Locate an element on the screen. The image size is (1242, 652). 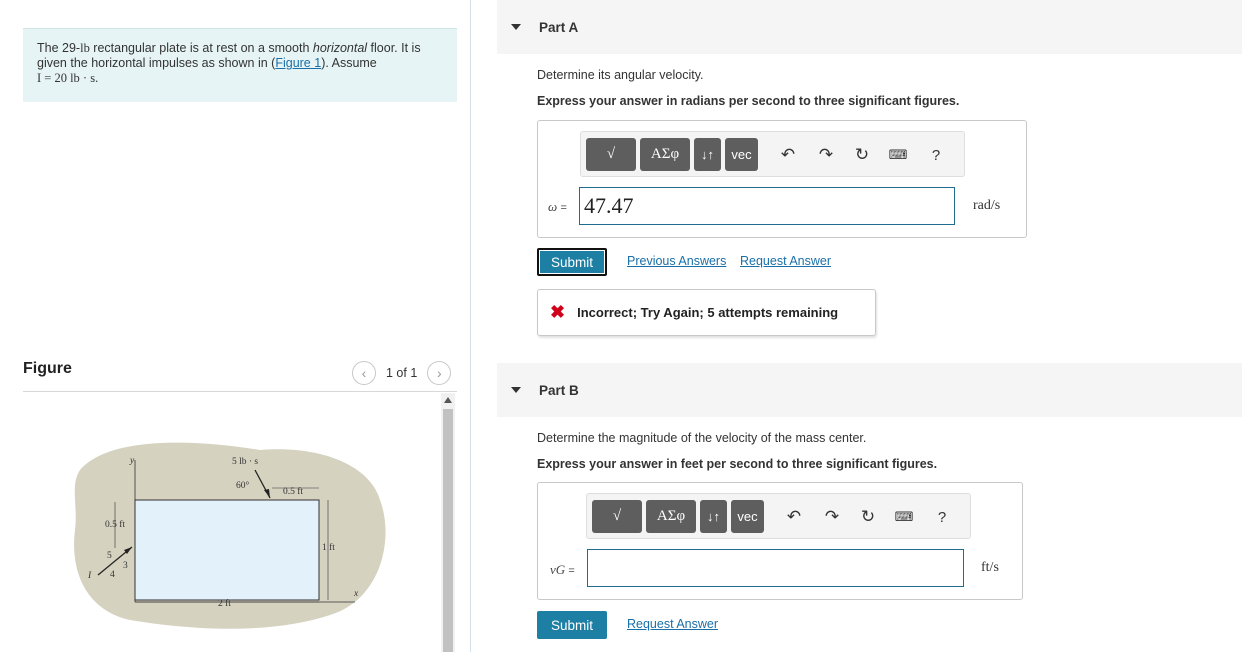
chevron-right-icon: › is located at coordinates (439, 373).